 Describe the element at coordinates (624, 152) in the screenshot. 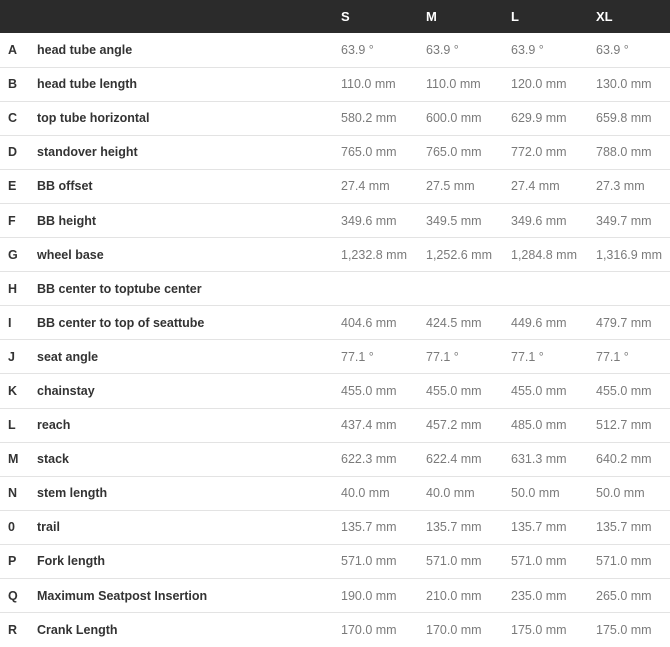

I see `value-xl: 788.0 mm` at that location.